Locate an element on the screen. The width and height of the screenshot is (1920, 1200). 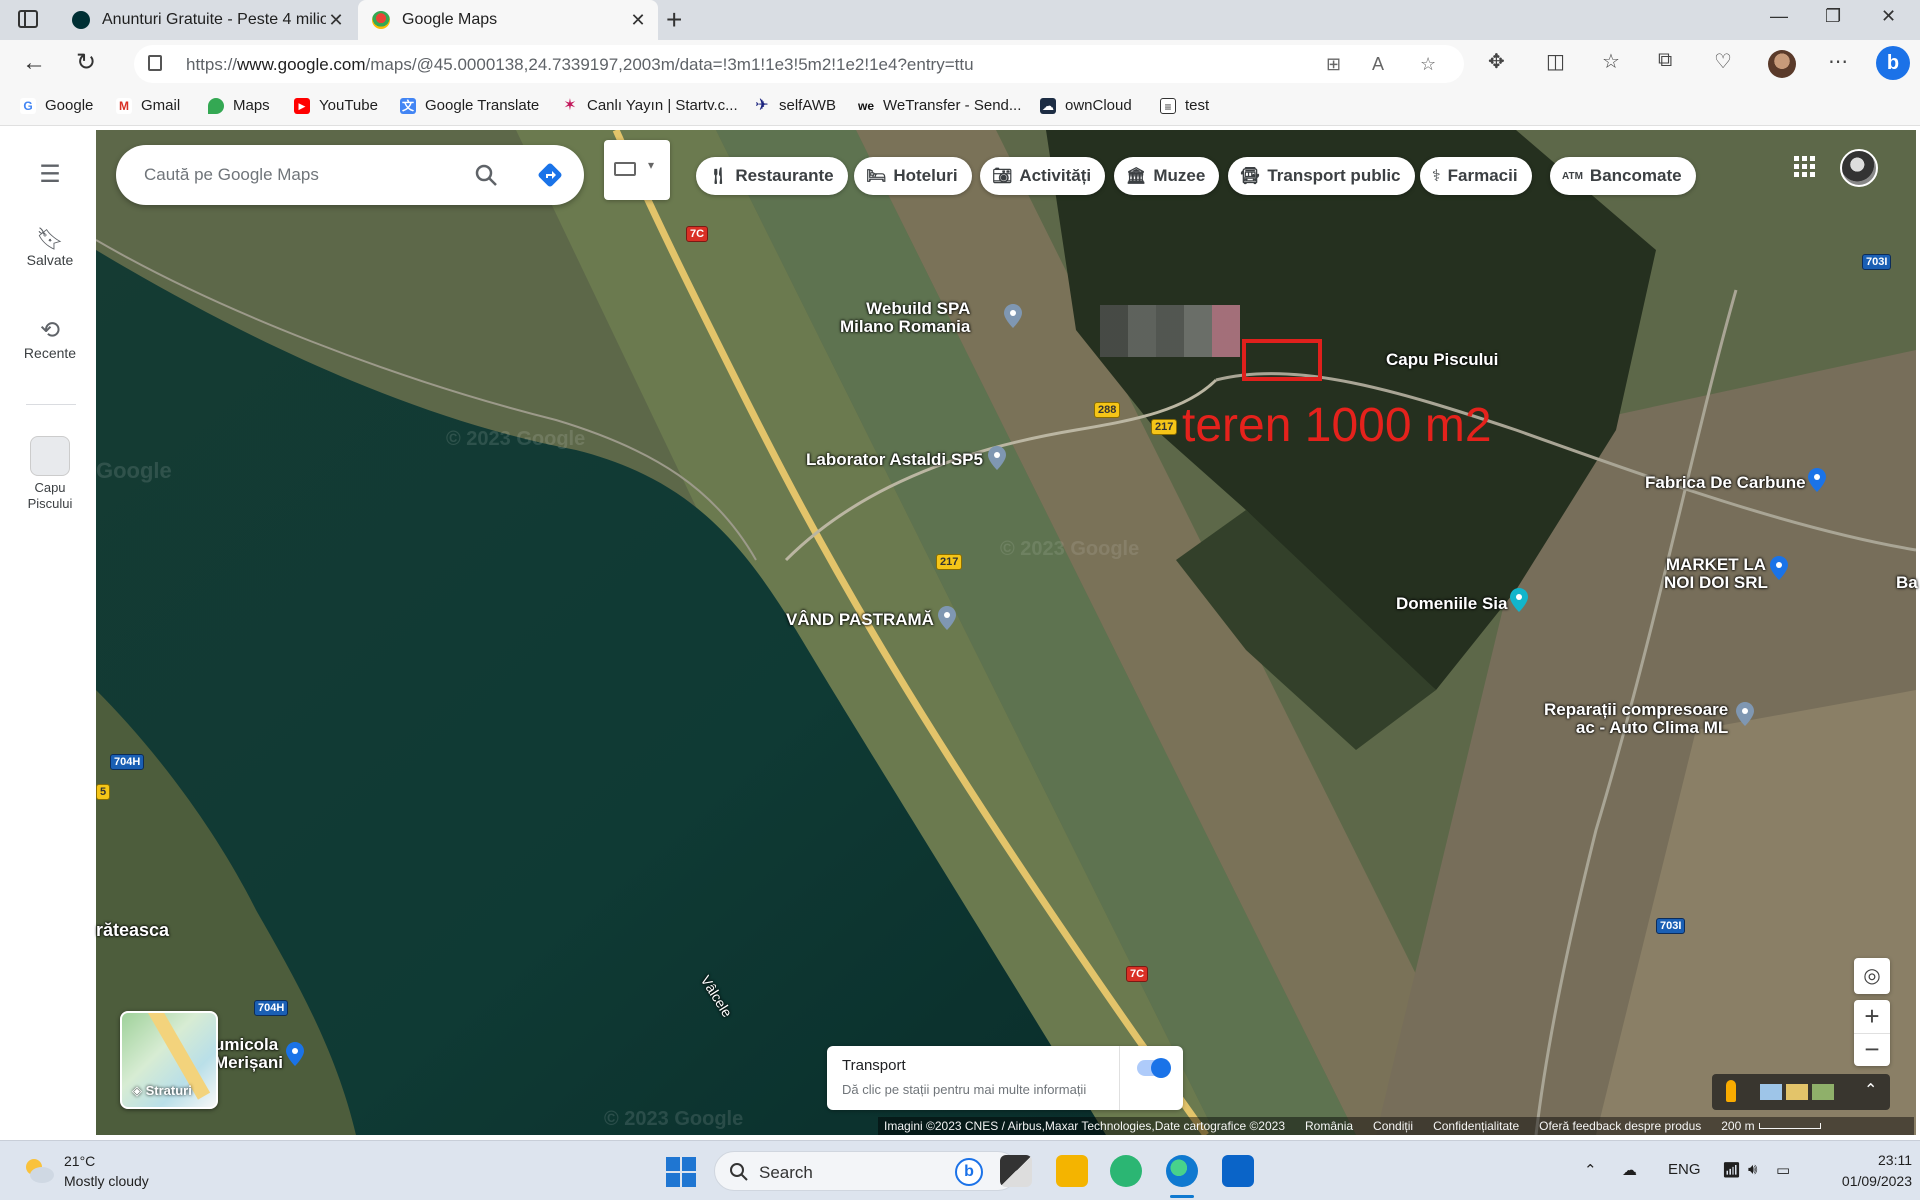
bookmark-translate: 文 Google Translate is located at coordinates (469, 105).